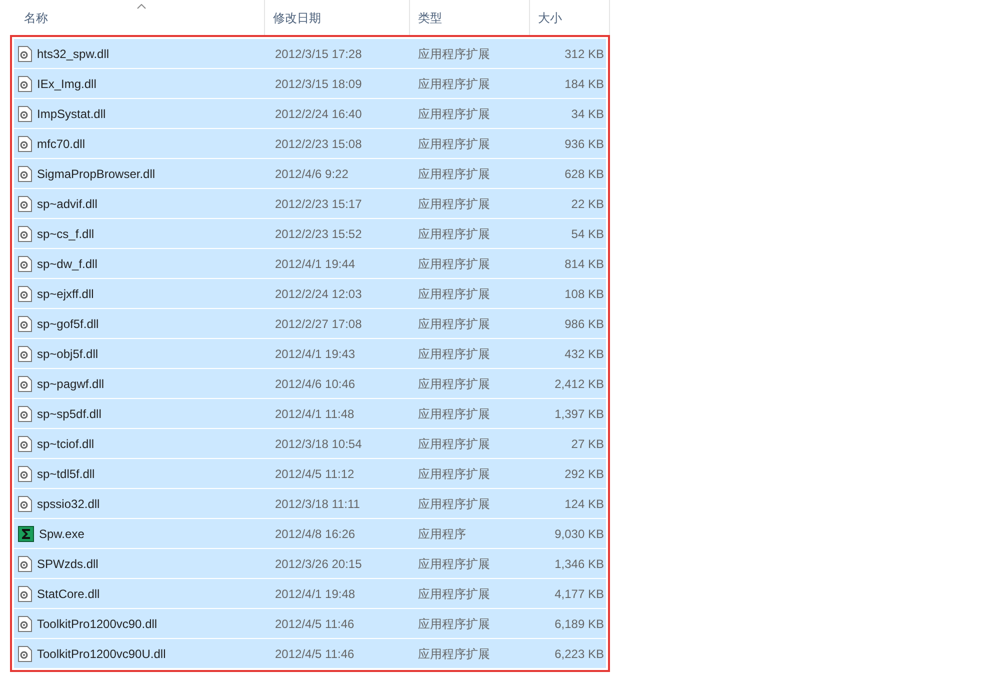  I want to click on file-name: ToolkitPro1200vc90U.dll, so click(101, 654).